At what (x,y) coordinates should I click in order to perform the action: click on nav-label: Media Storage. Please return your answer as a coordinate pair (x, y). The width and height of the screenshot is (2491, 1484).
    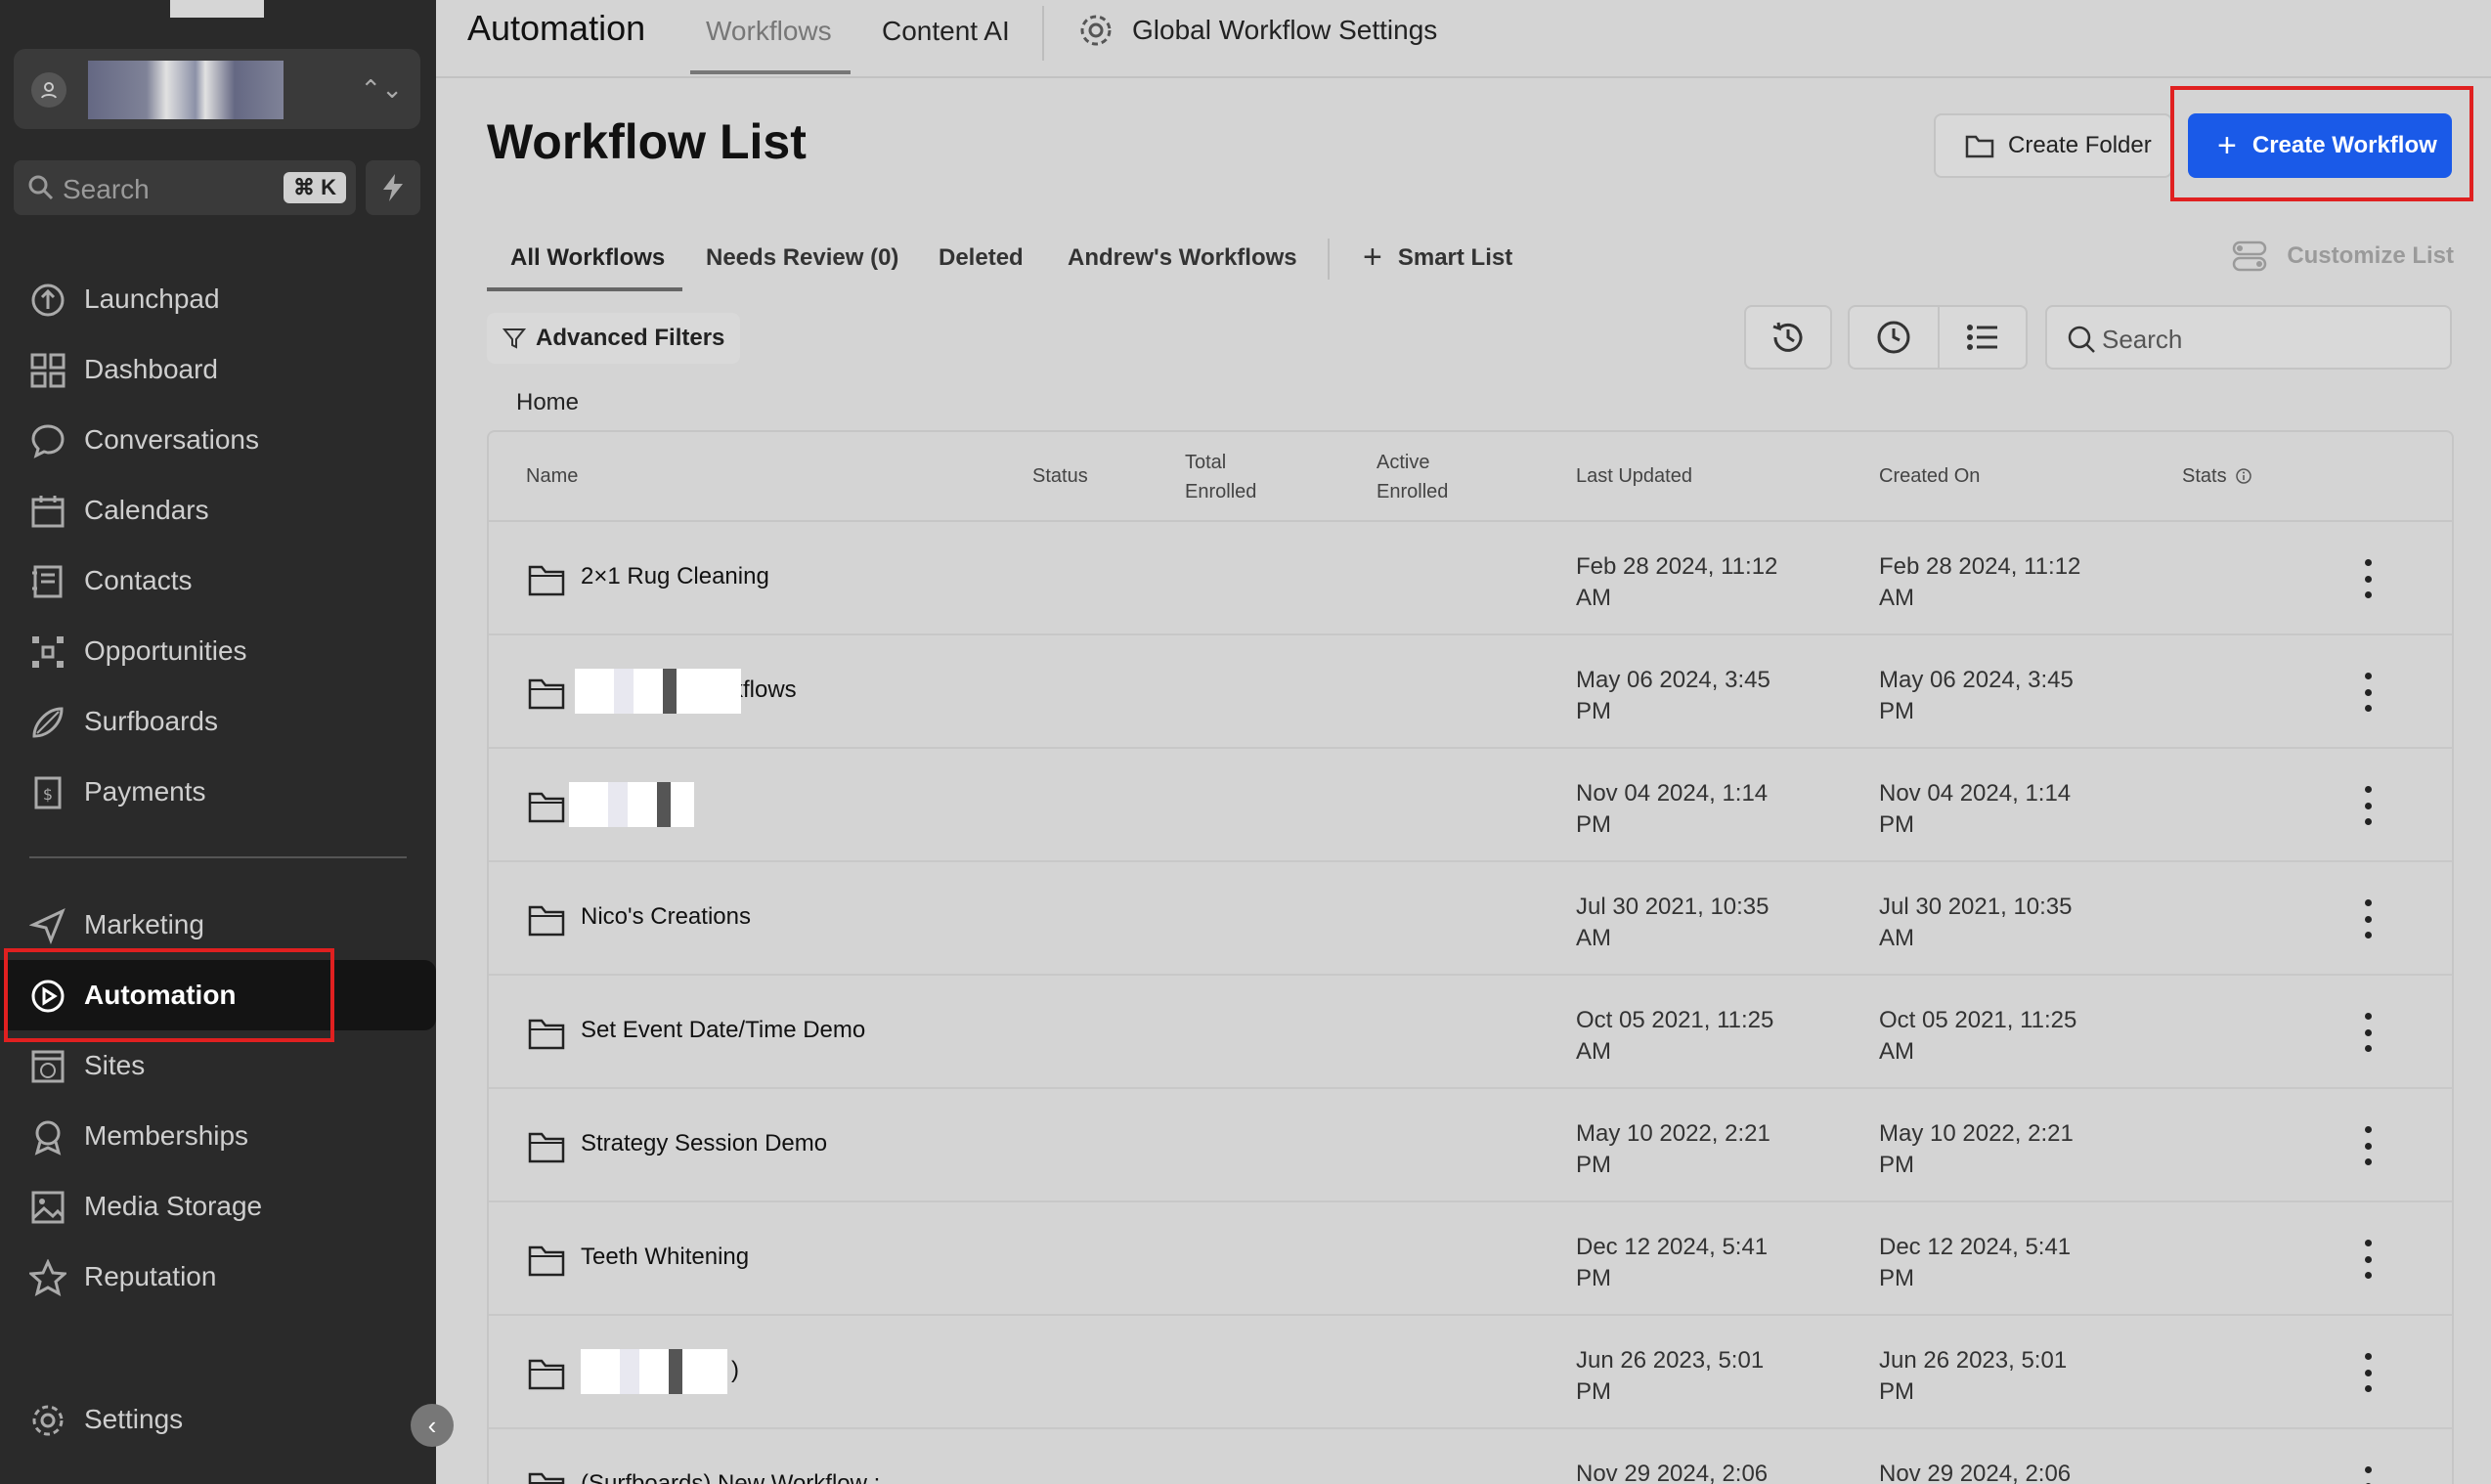
    Looking at the image, I should click on (173, 1206).